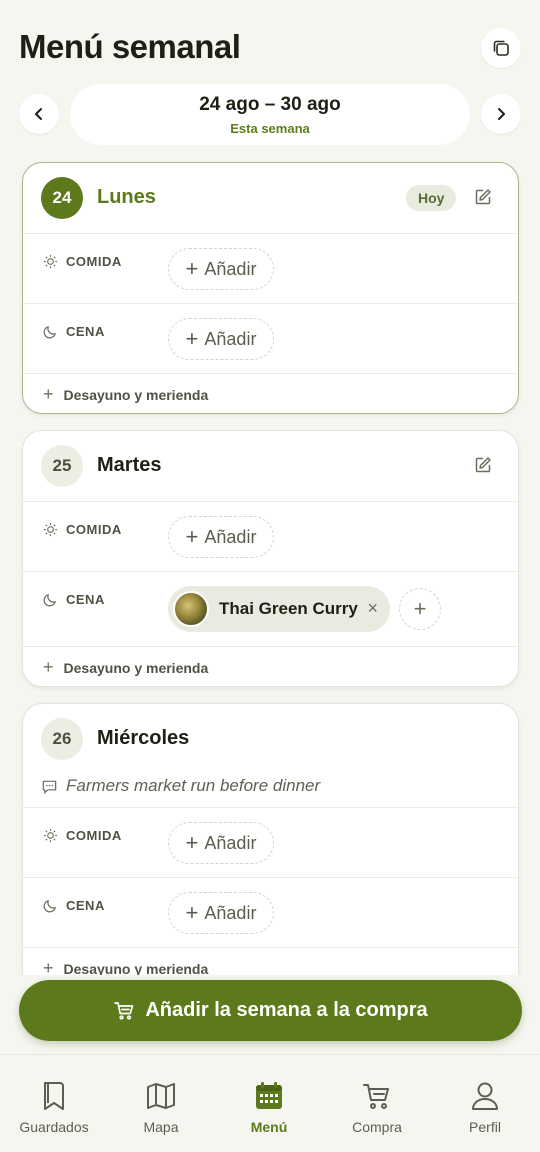  I want to click on next-week-button, so click(501, 114).